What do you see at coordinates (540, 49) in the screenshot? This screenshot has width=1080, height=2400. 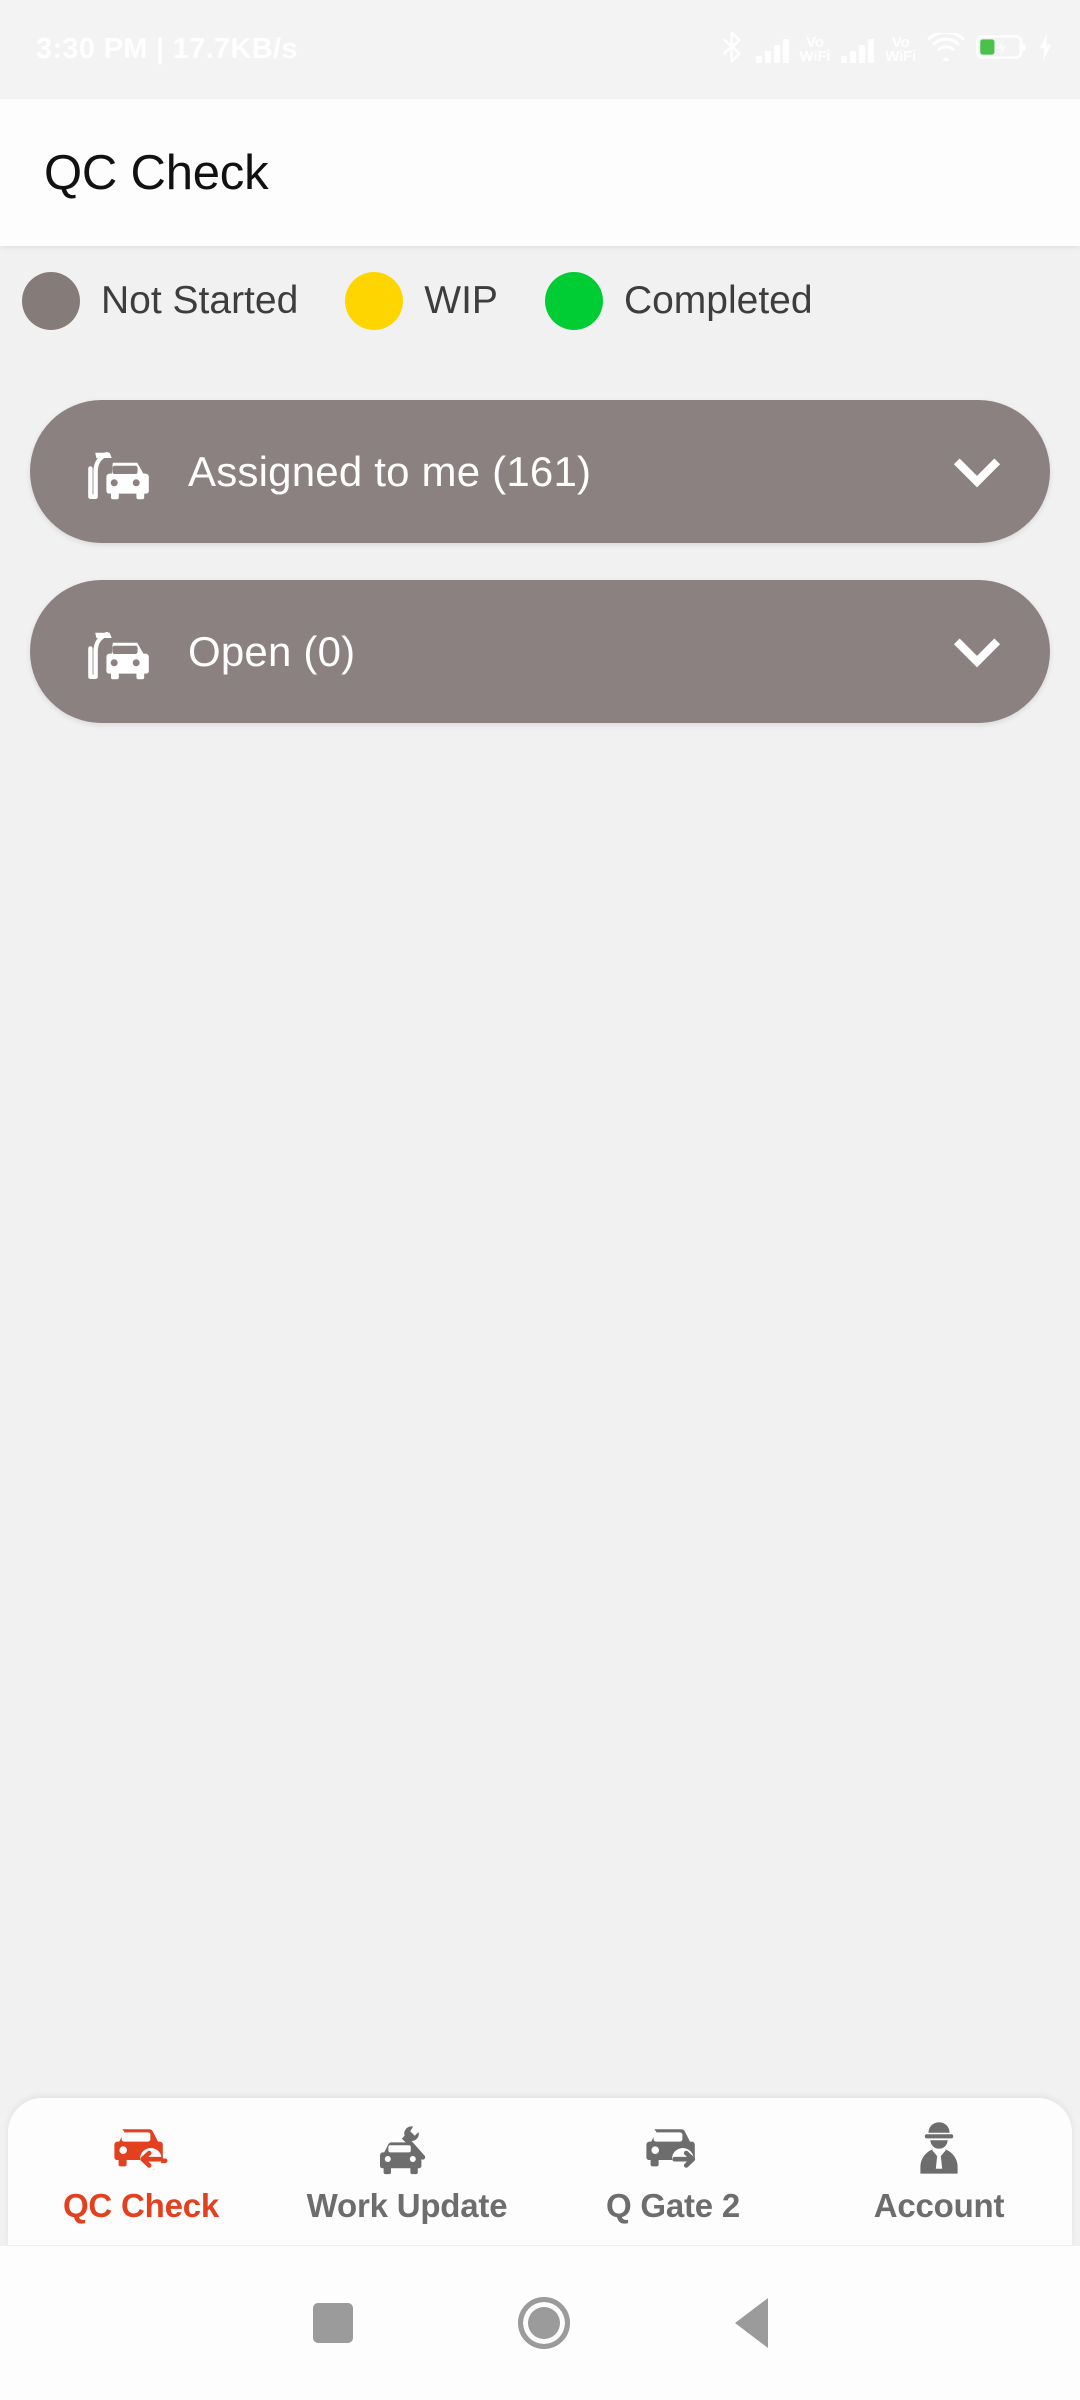 I see `status-bar: 3:30 PM | 17.7KB/s Vo WiFi Vo WiFi` at bounding box center [540, 49].